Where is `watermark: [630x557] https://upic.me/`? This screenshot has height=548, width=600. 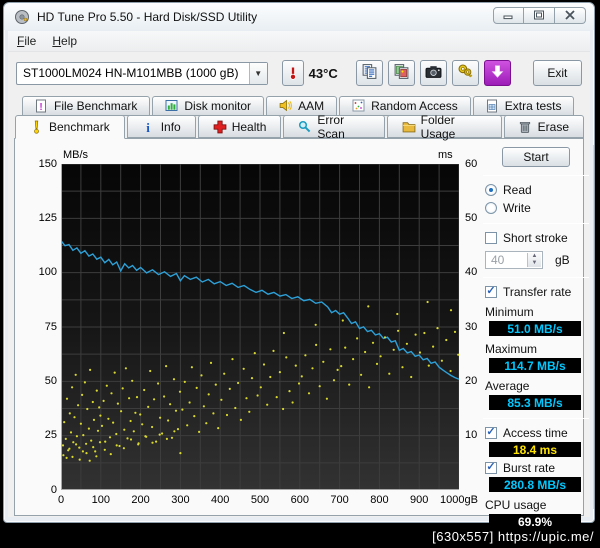
watermark: [630x557] https://upic.me/ is located at coordinates (513, 536).